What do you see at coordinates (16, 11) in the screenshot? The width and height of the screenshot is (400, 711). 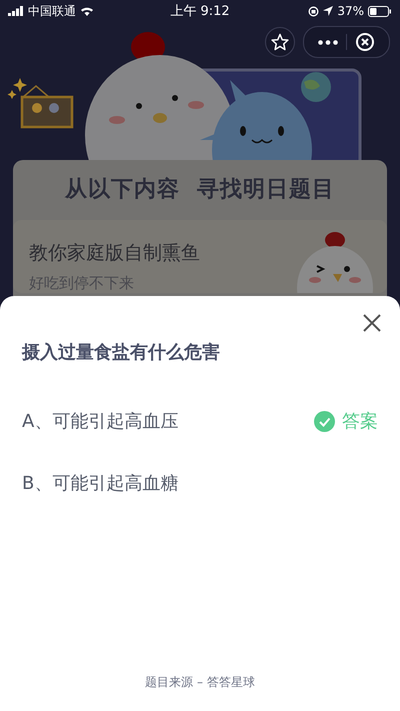 I see `signal-icon` at bounding box center [16, 11].